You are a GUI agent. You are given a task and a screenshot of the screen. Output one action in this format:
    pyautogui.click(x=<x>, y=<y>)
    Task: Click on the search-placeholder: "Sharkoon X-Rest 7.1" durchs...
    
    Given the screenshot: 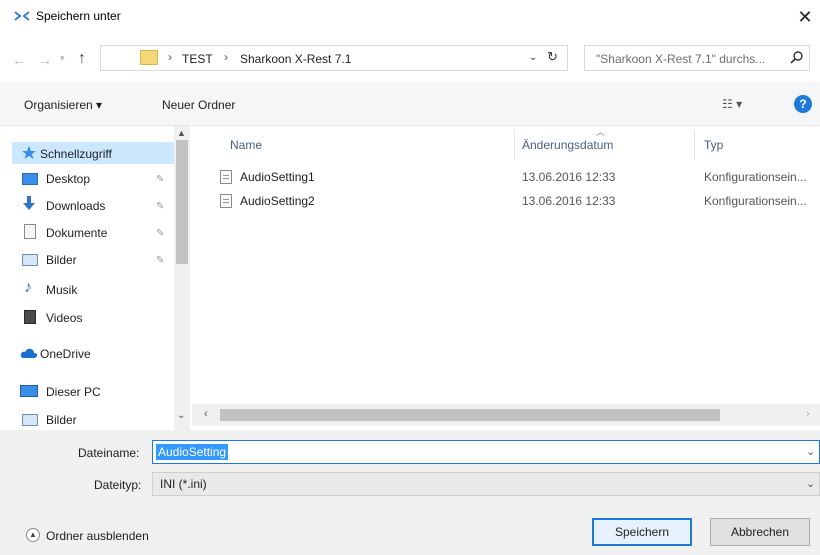 What is the action you would take?
    pyautogui.click(x=680, y=59)
    